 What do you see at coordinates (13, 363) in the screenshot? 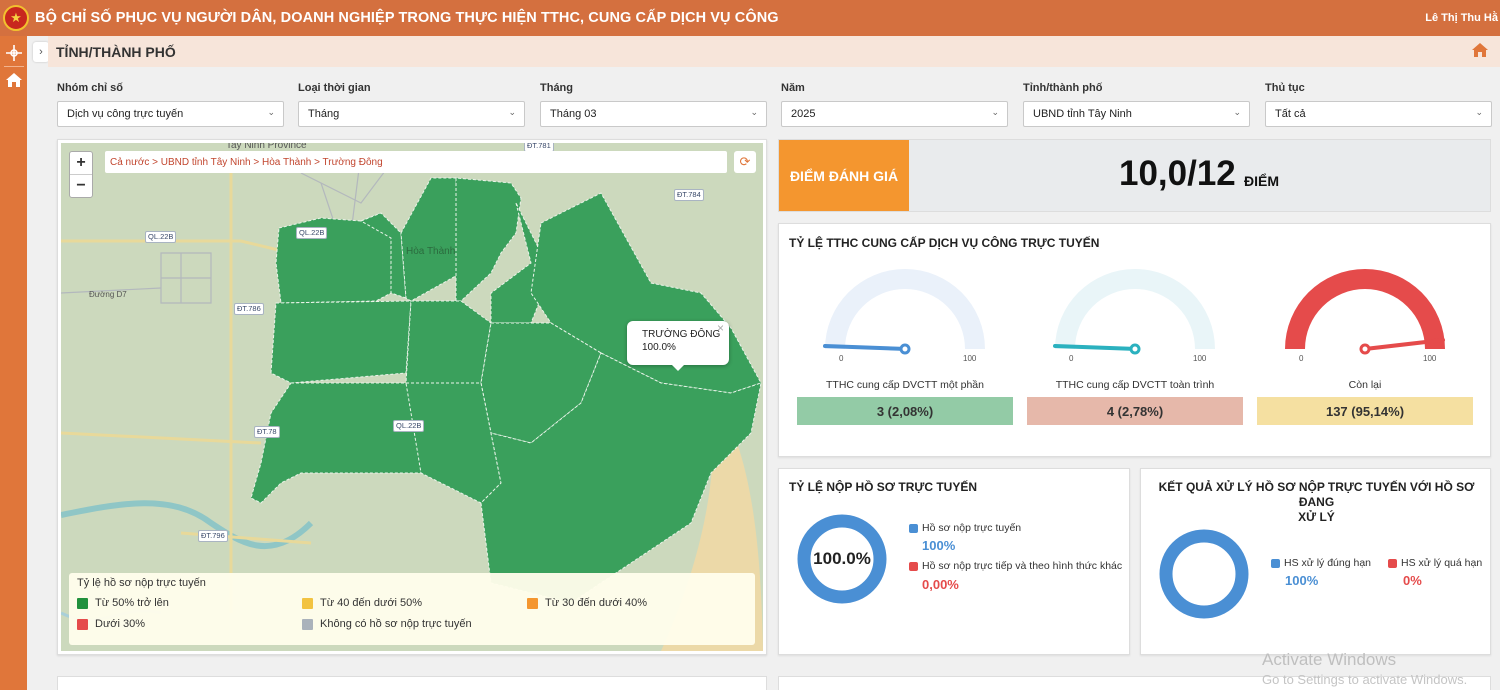
I see `left-sidebar` at bounding box center [13, 363].